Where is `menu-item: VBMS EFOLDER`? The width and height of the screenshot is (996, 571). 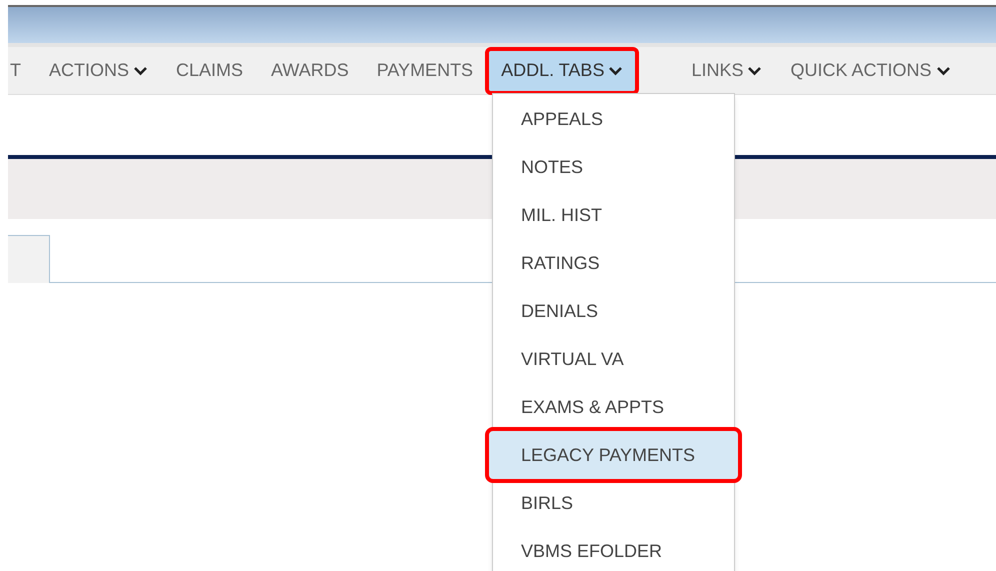
menu-item: VBMS EFOLDER is located at coordinates (613, 549).